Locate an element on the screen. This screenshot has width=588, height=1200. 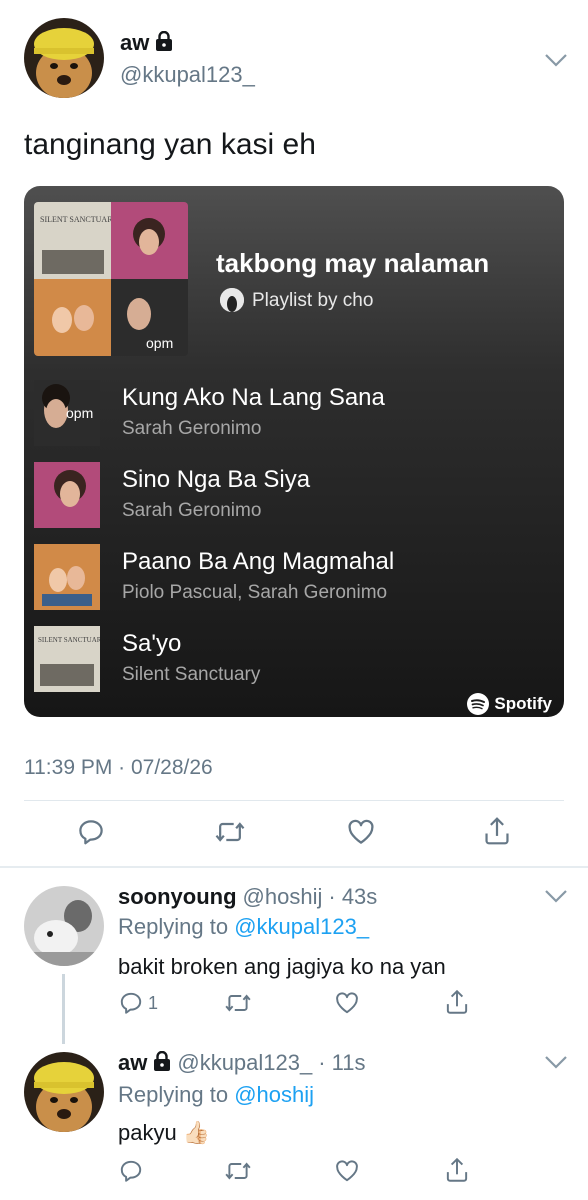
track-title: Sino Nga Ba Siya is located at coordinates (216, 479).